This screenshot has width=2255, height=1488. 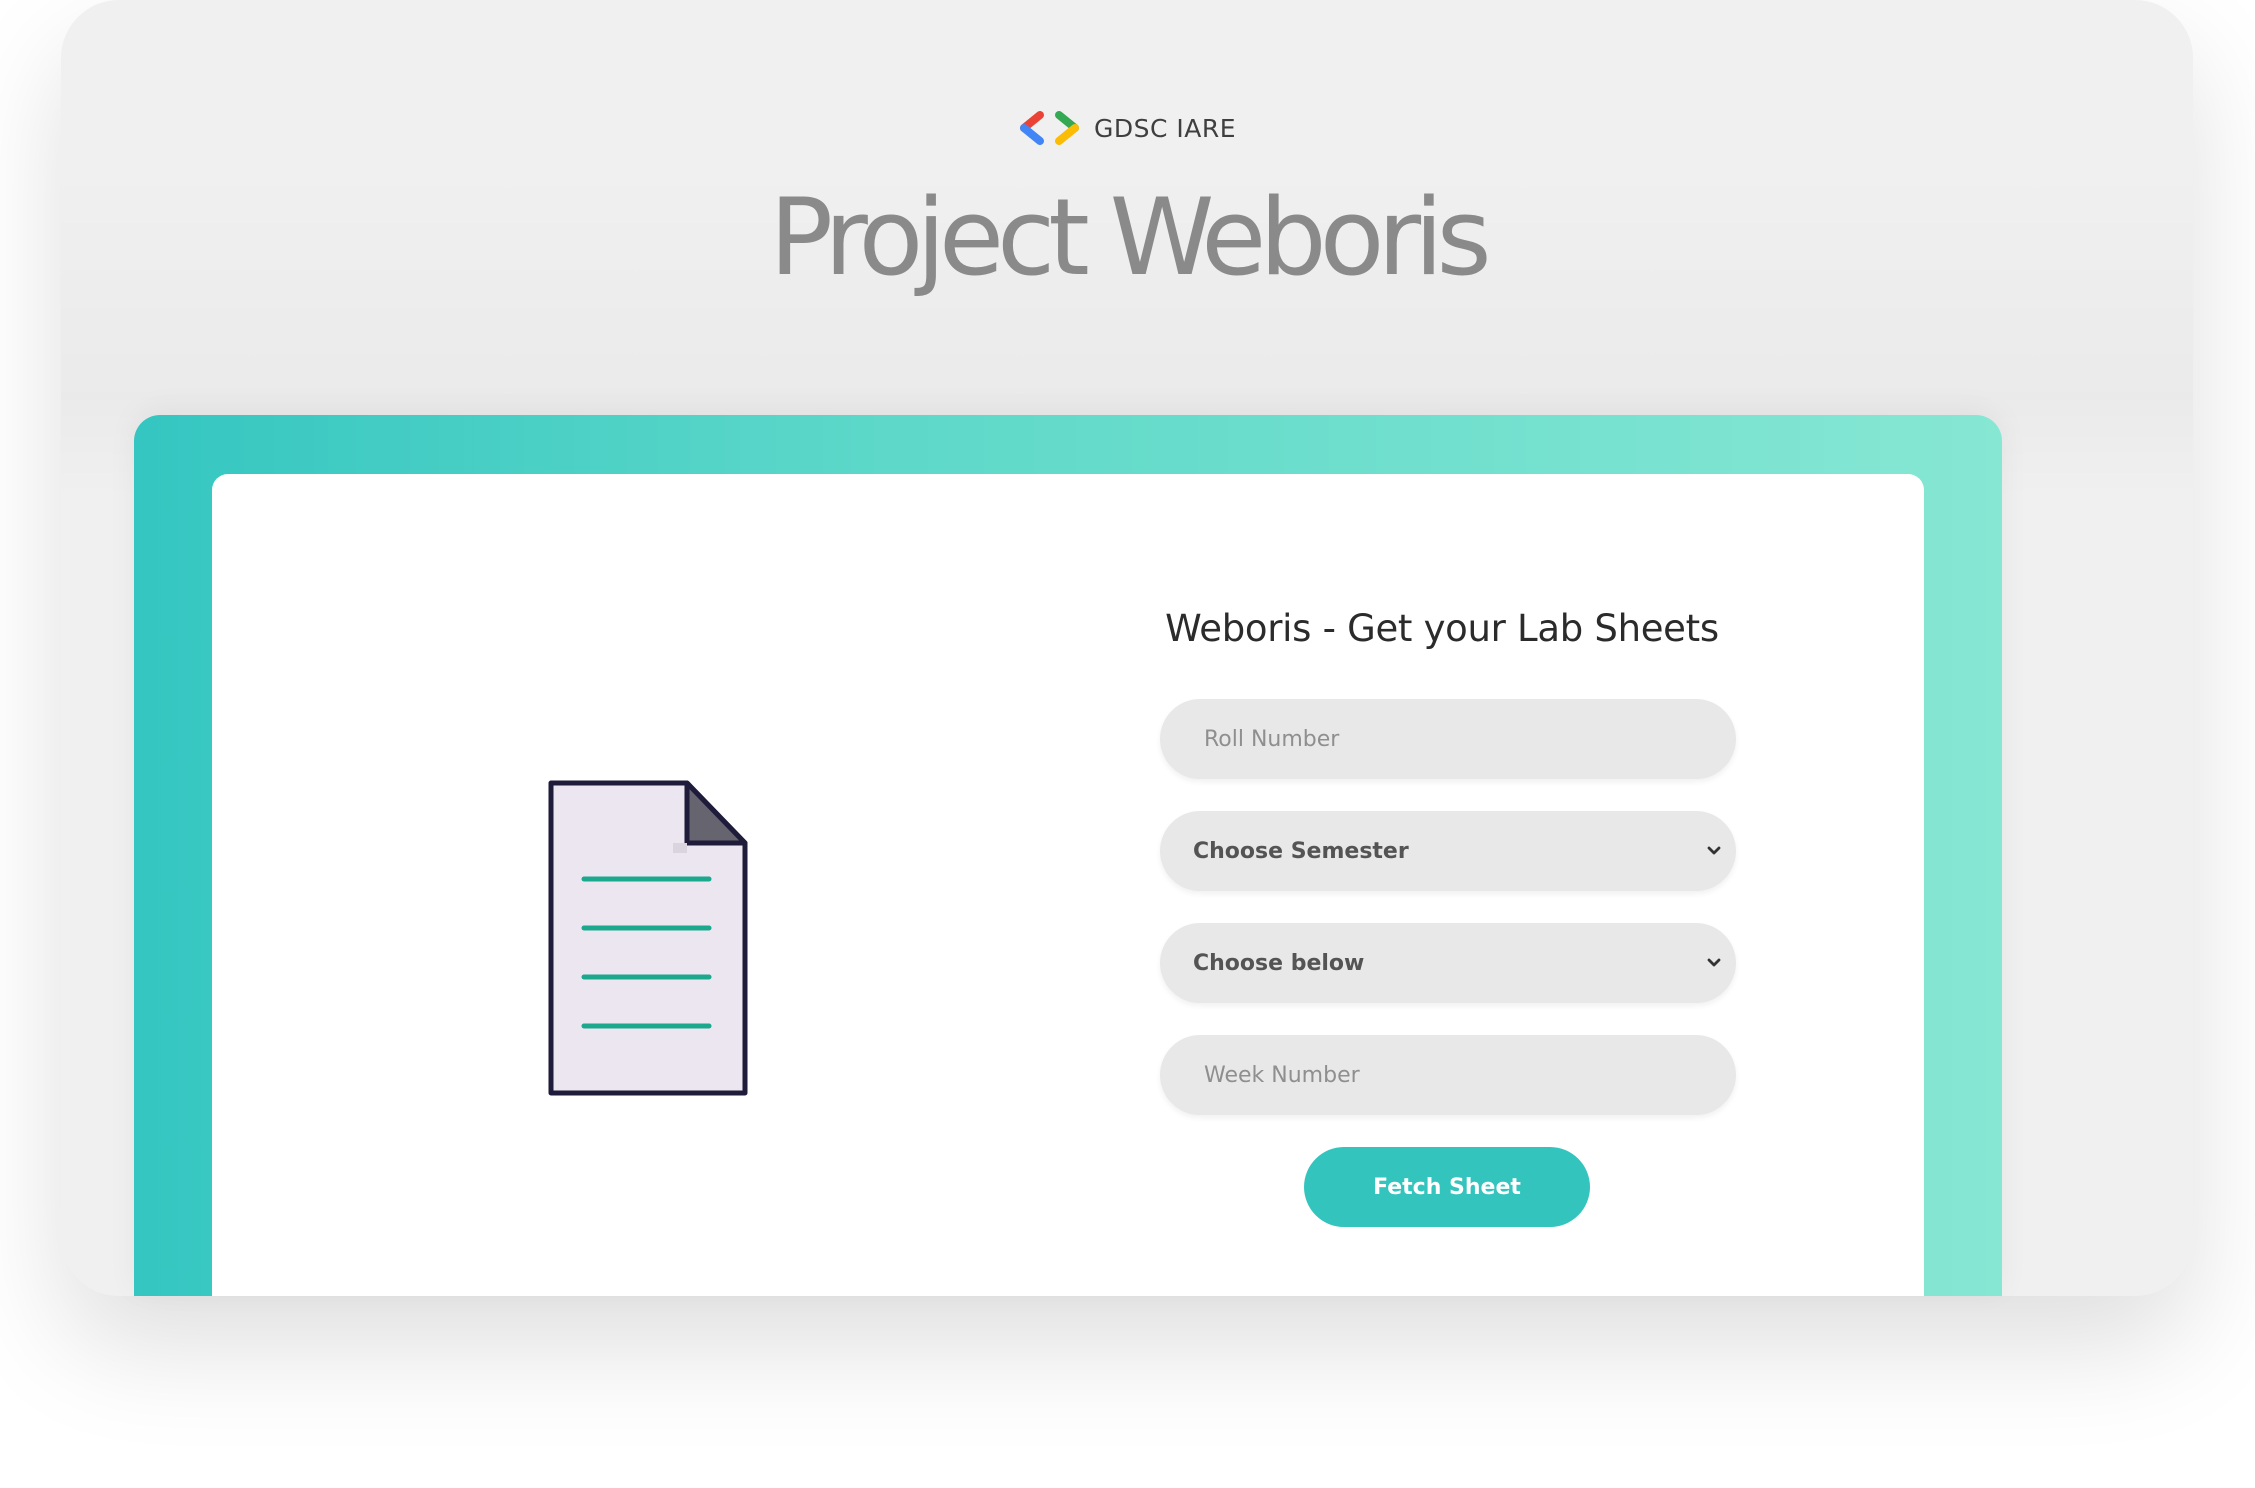 What do you see at coordinates (1051, 128) in the screenshot?
I see `gdsc-logo-icon` at bounding box center [1051, 128].